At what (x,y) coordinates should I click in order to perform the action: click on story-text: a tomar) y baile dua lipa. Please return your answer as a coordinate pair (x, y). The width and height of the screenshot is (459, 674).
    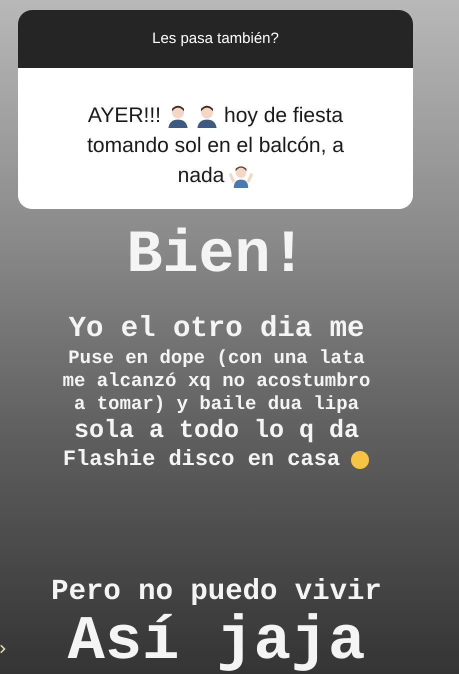
    Looking at the image, I should click on (217, 404).